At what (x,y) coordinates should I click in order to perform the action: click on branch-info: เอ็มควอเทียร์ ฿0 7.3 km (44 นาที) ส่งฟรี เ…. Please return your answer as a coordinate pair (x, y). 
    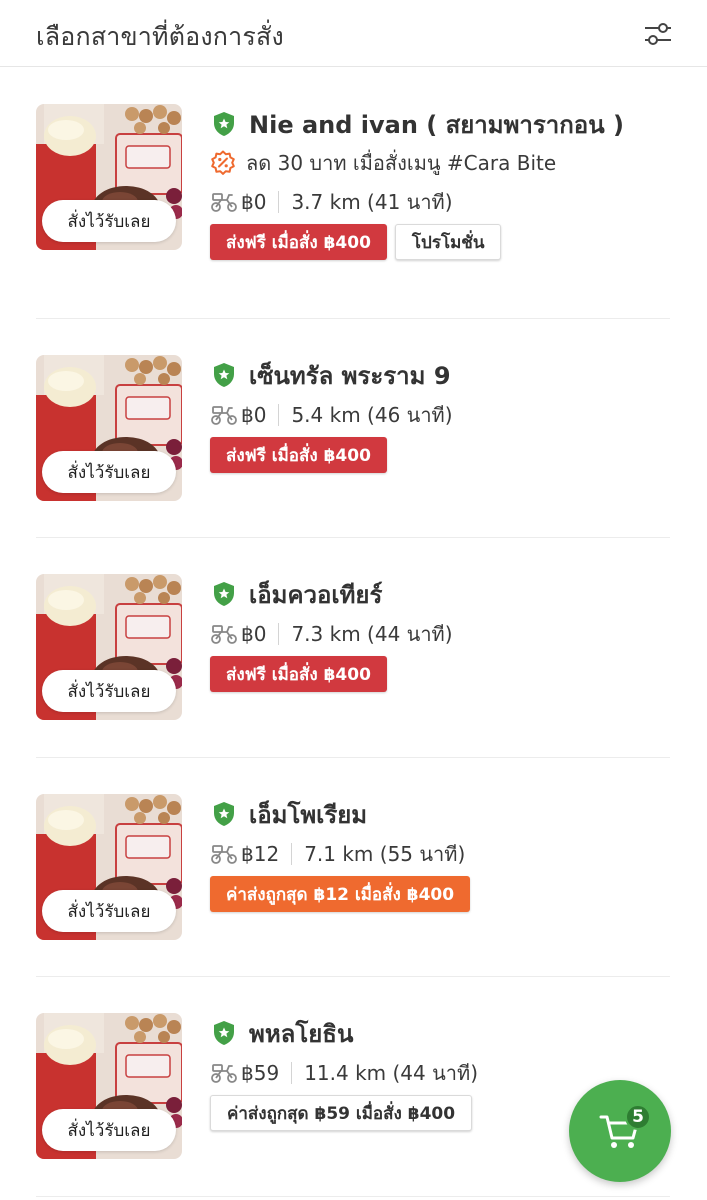
    Looking at the image, I should click on (445, 633).